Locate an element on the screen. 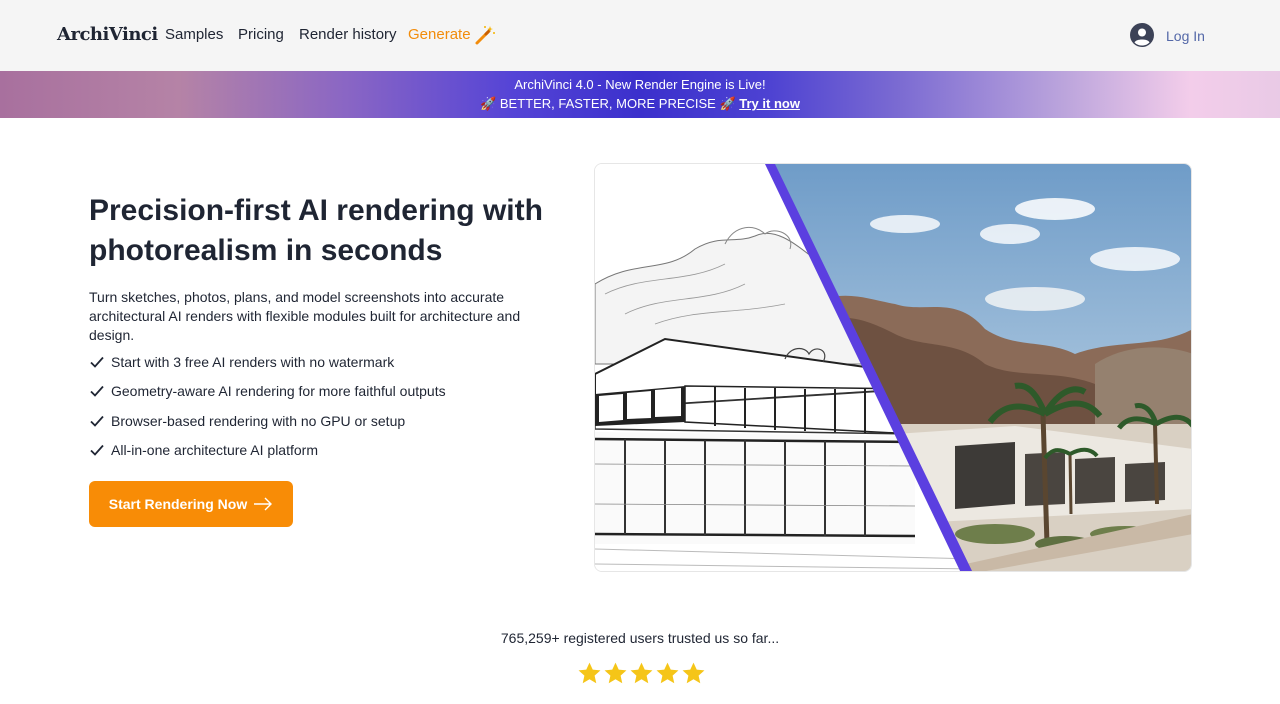 Image resolution: width=1280 pixels, height=704 pixels. nav-link-generate: Generate is located at coordinates (439, 34).